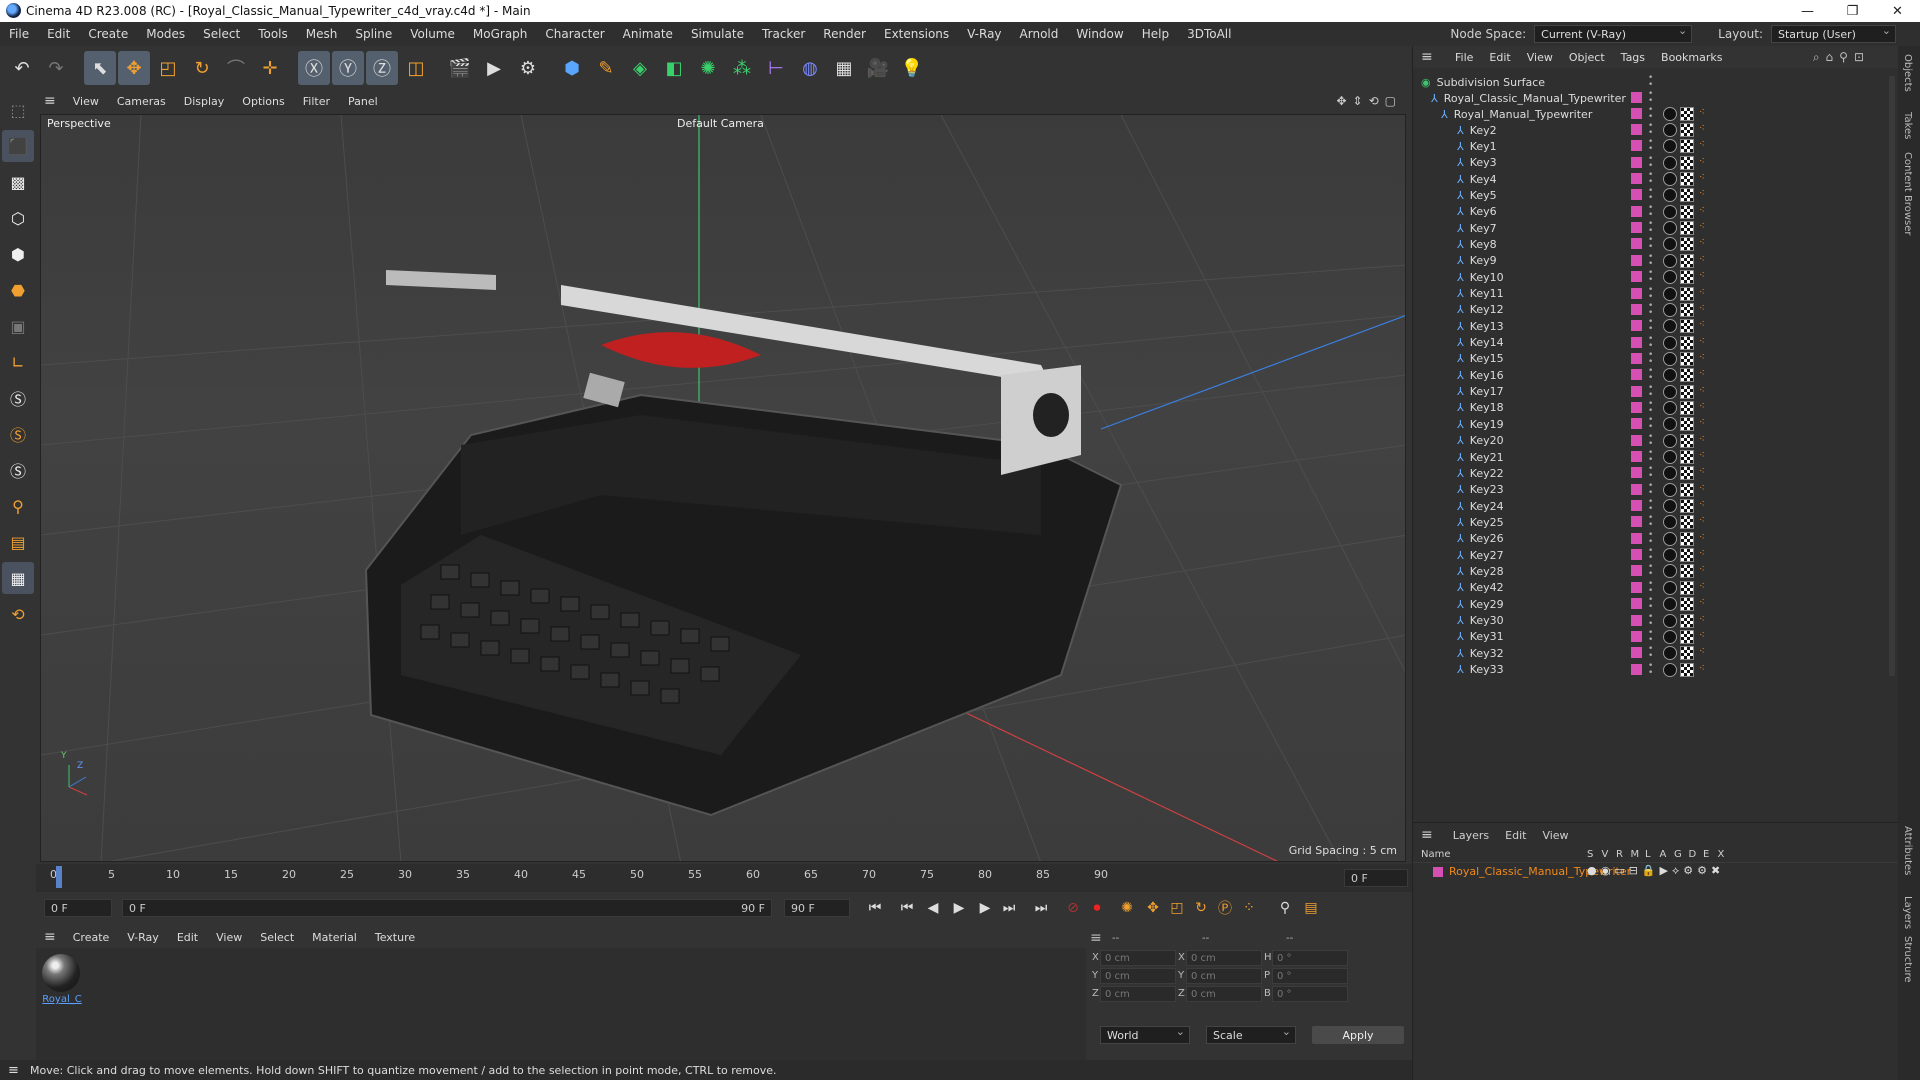  I want to click on snap-3d-icon: Ⓢ, so click(18, 470).